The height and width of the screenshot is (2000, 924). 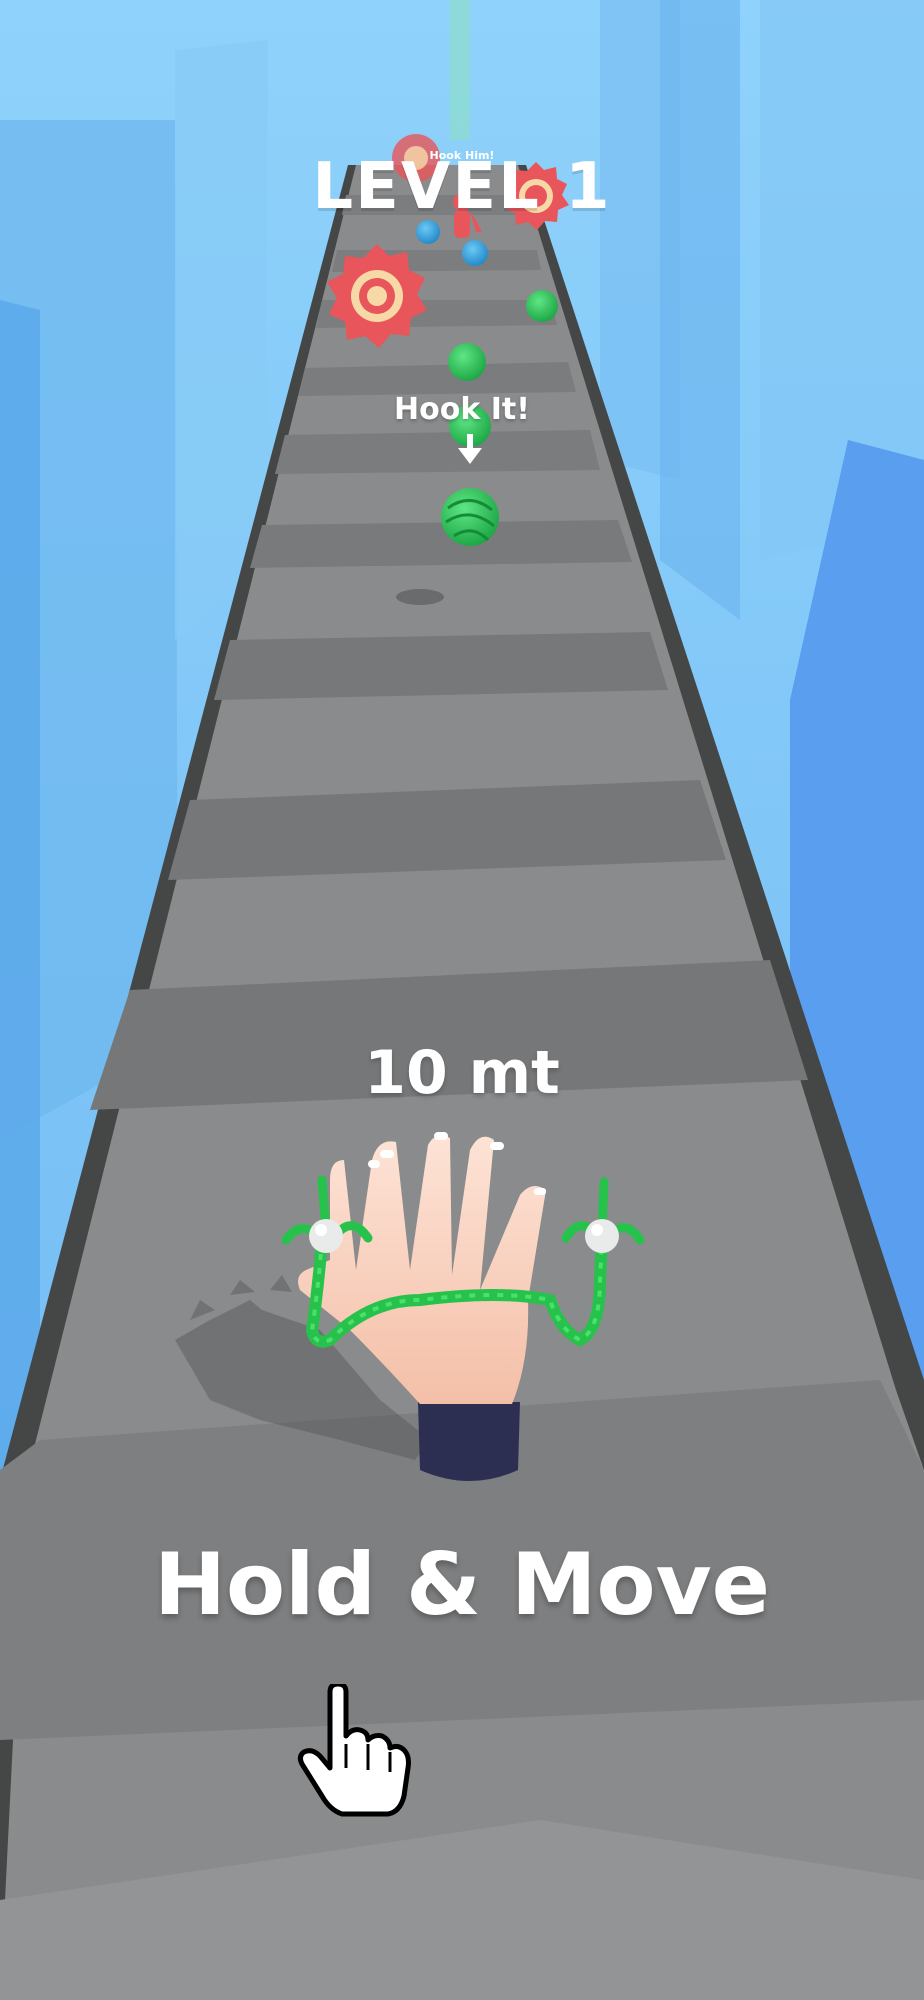 What do you see at coordinates (462, 1073) in the screenshot?
I see `distance-counter: 10 mt` at bounding box center [462, 1073].